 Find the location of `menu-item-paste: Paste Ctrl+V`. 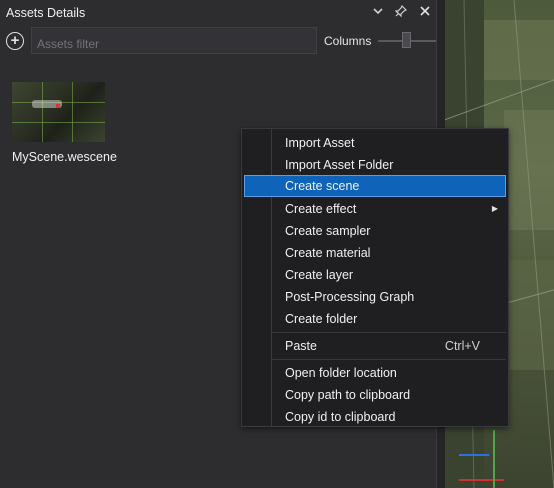

menu-item-paste: Paste Ctrl+V is located at coordinates (375, 346).